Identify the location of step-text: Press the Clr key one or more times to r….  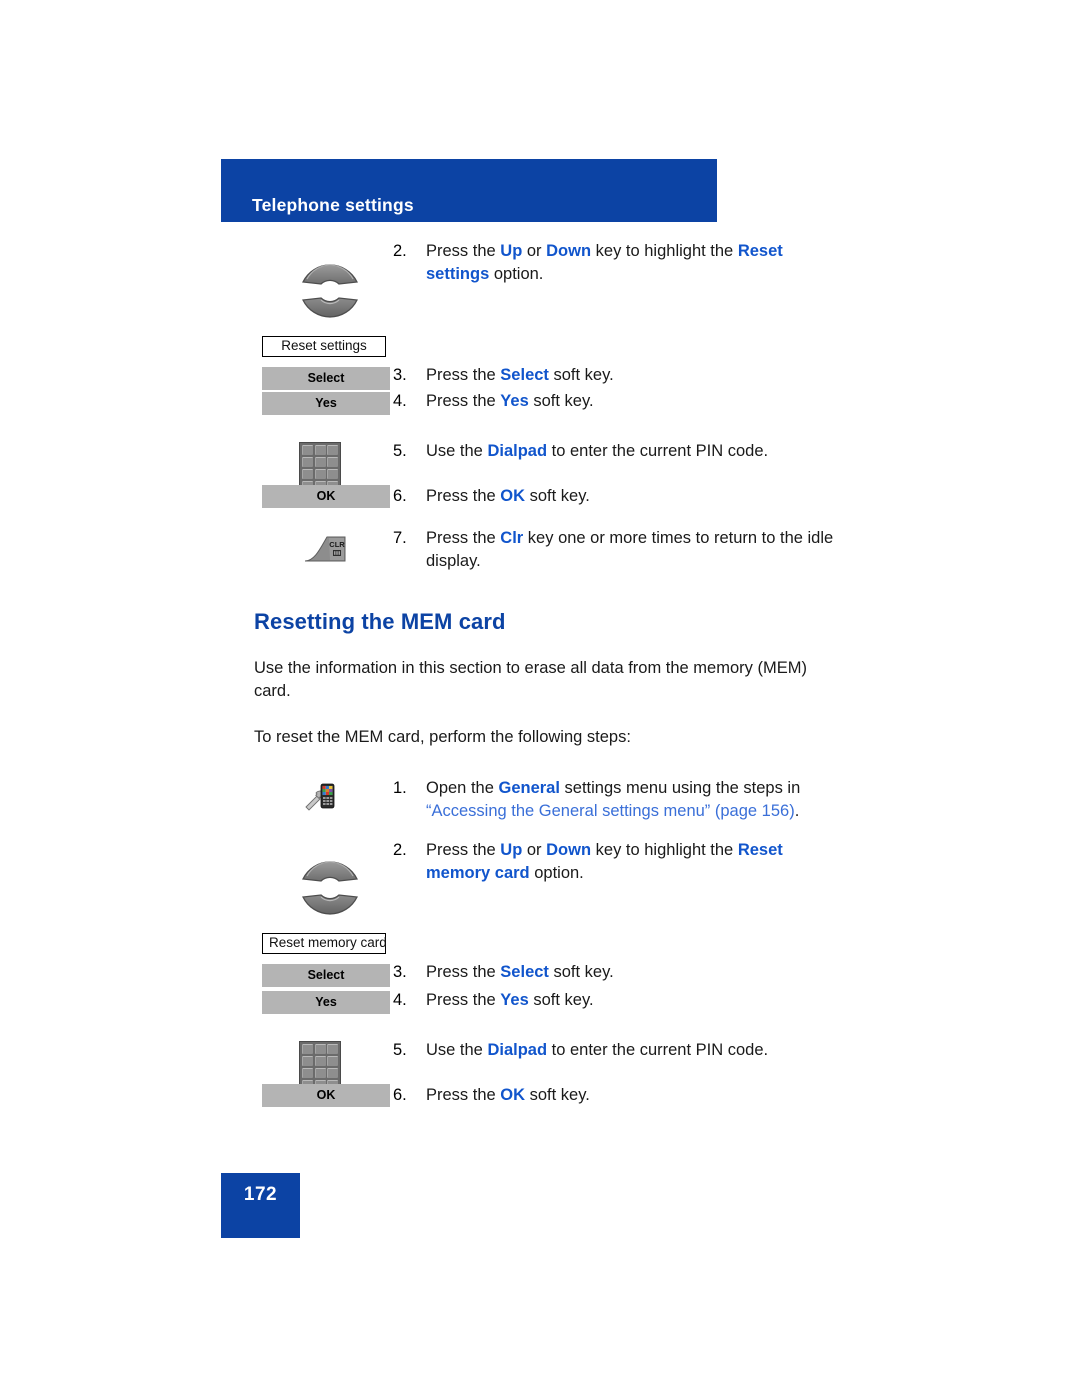
(633, 550).